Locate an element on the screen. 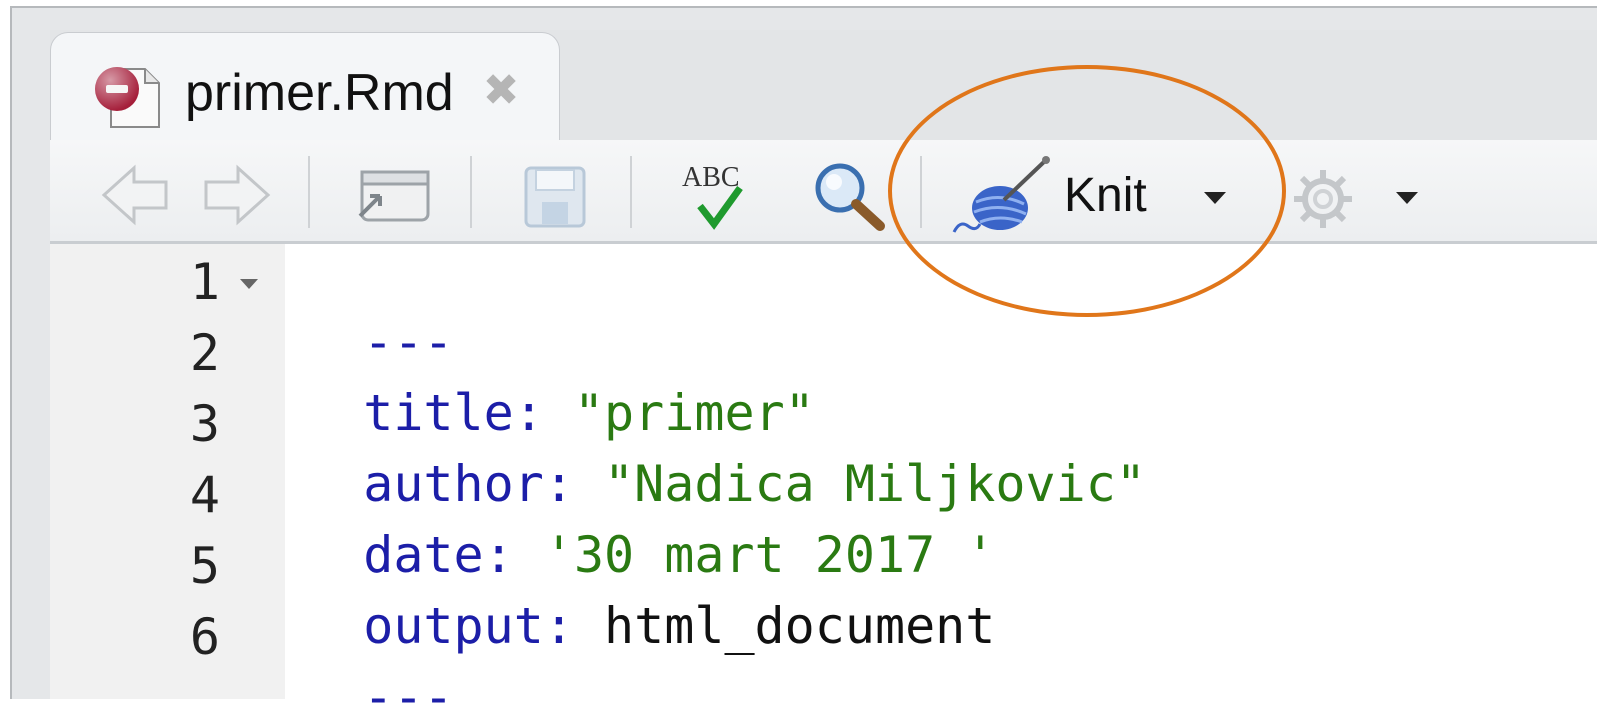 This screenshot has width=1597, height=727. close-icon: ✖ is located at coordinates (501, 91).